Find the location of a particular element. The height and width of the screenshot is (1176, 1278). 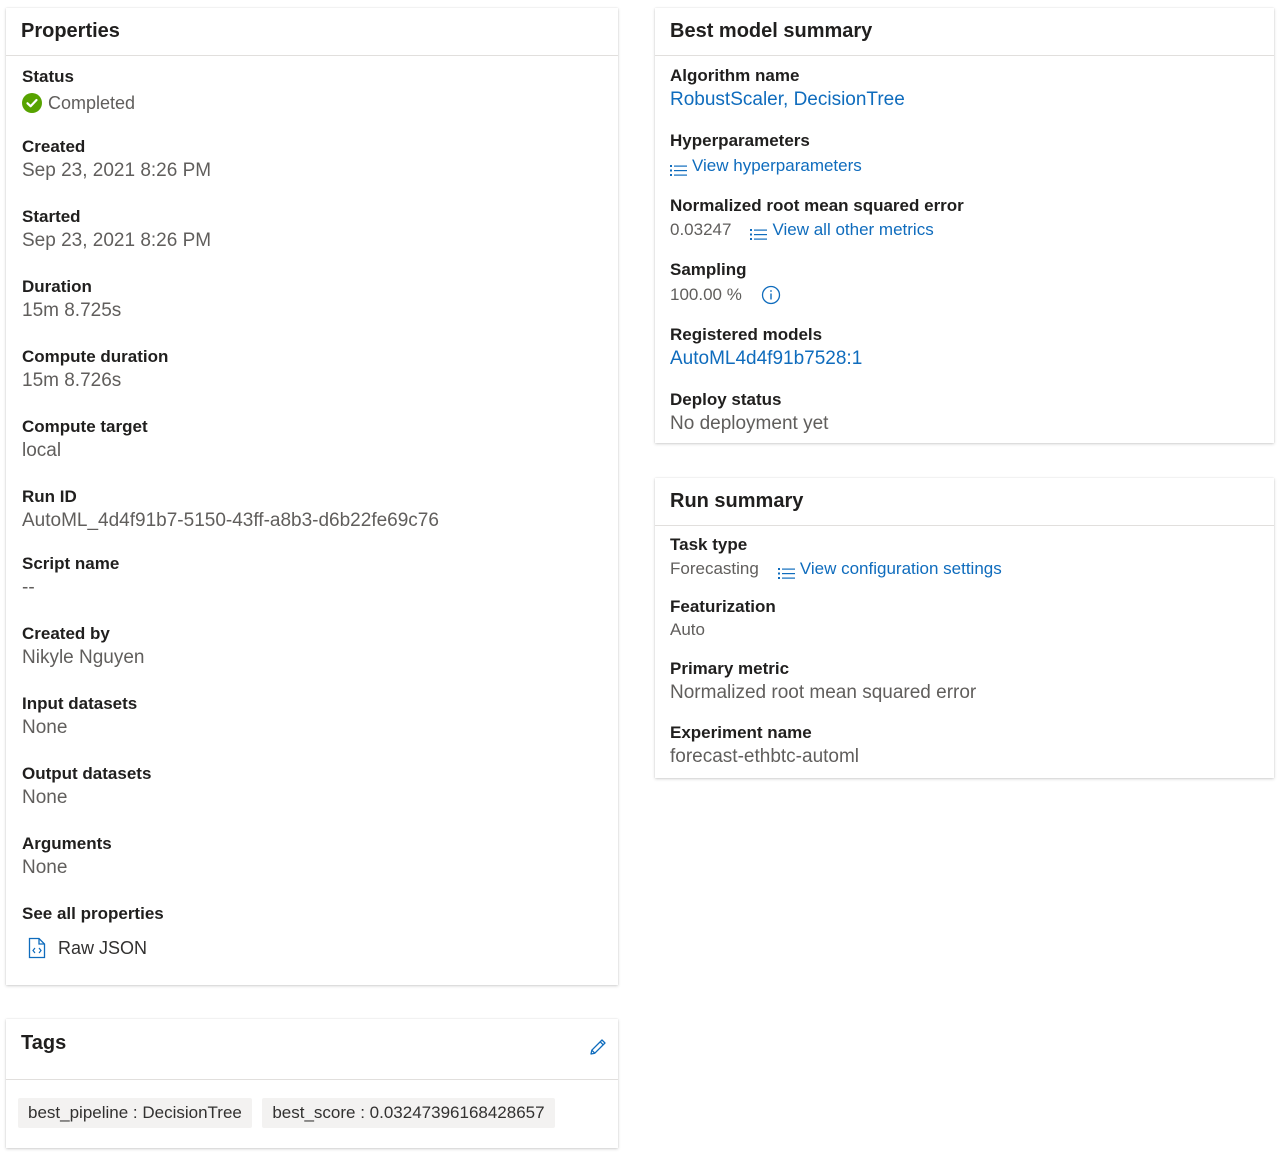

experiment-name-label: Experiment name is located at coordinates (741, 732).